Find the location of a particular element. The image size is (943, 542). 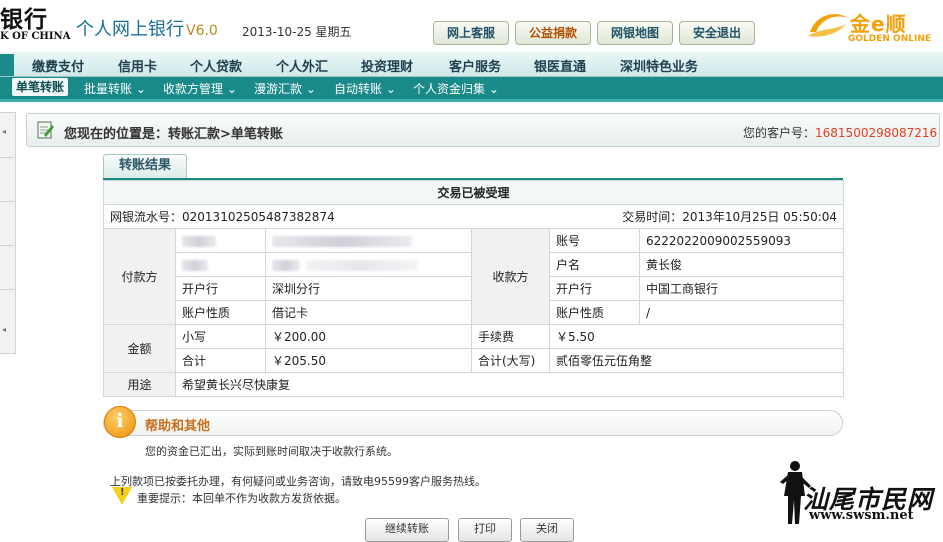

table-row: 金额 小写 ￥200.00 手续费 ￥5.50 is located at coordinates (474, 348).